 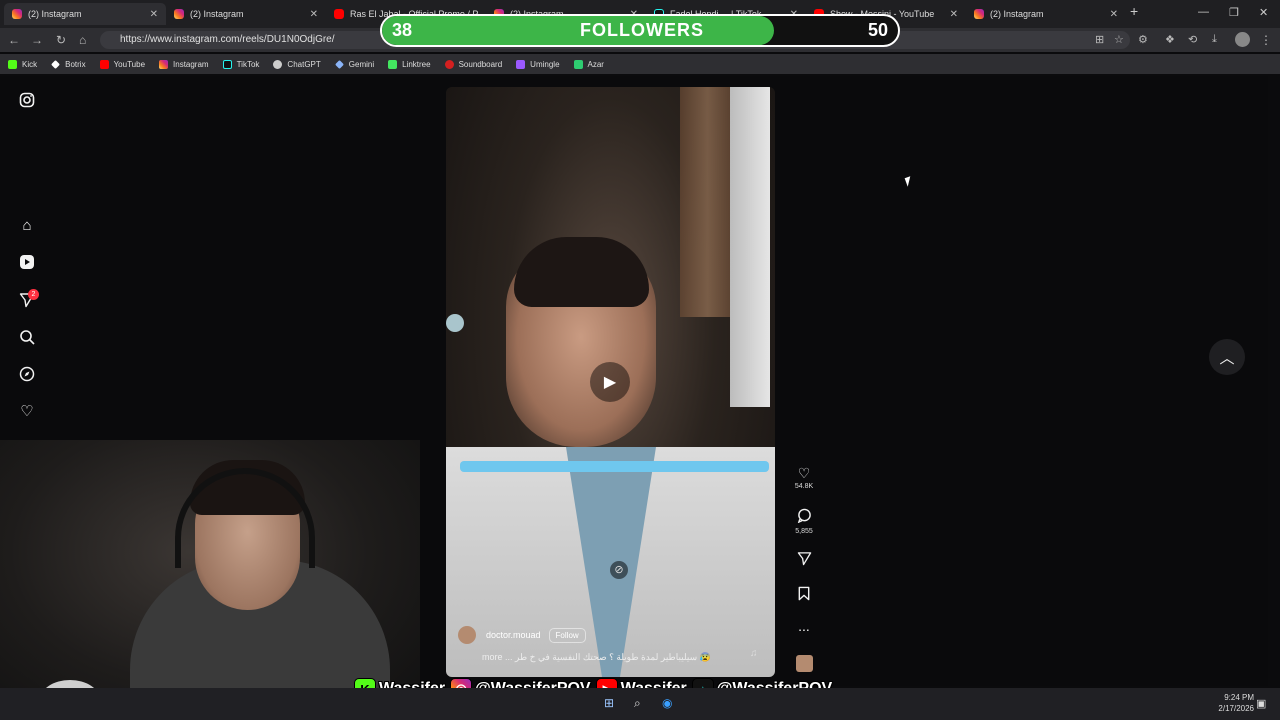 I want to click on bookmark-azar: Azar, so click(x=588, y=64).